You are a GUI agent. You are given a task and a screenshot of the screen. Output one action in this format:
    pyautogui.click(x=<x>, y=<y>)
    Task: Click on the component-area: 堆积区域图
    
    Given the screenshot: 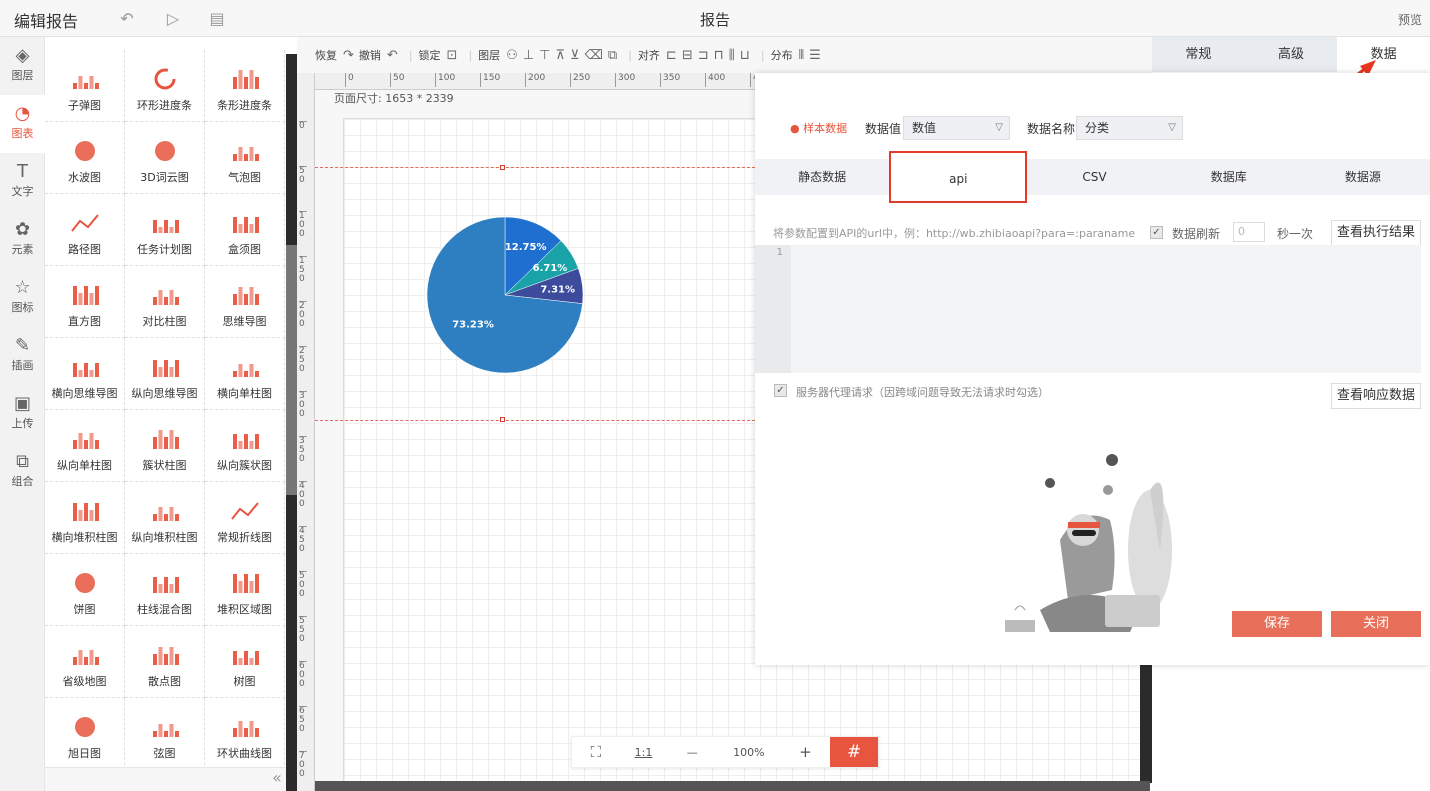 What is the action you would take?
    pyautogui.click(x=245, y=590)
    